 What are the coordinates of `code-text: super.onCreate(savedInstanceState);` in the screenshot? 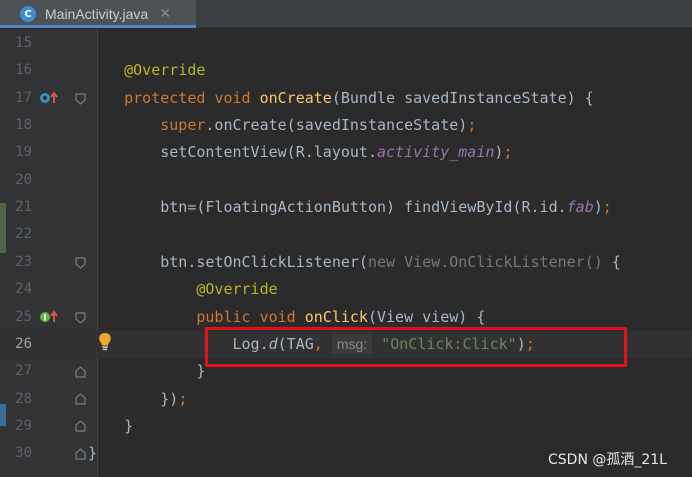 It's located at (282, 125).